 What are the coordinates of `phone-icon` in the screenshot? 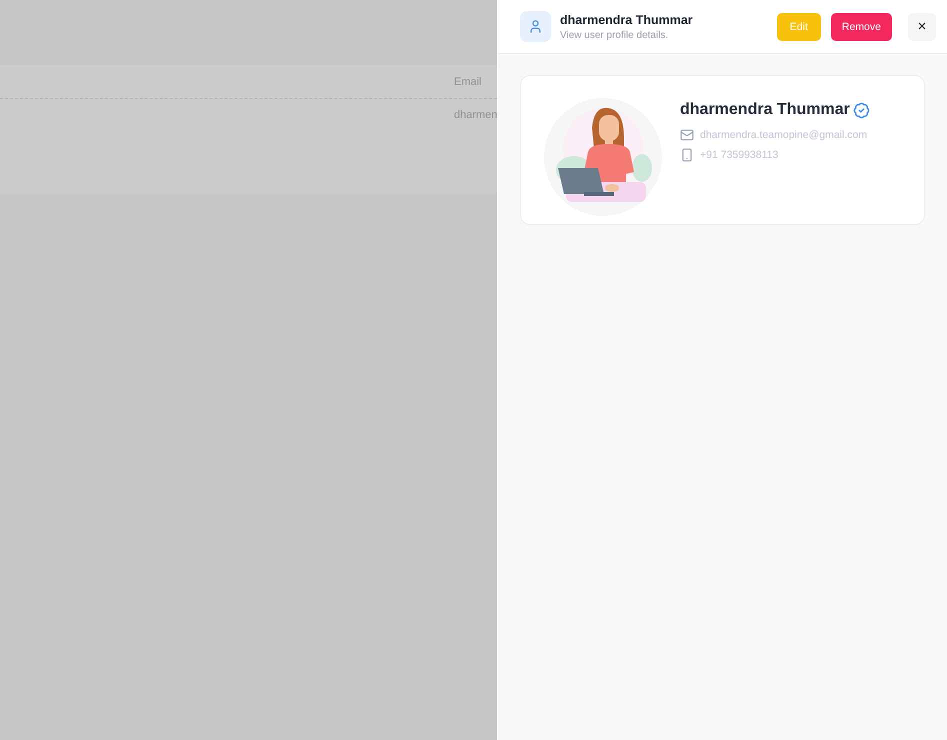 It's located at (687, 155).